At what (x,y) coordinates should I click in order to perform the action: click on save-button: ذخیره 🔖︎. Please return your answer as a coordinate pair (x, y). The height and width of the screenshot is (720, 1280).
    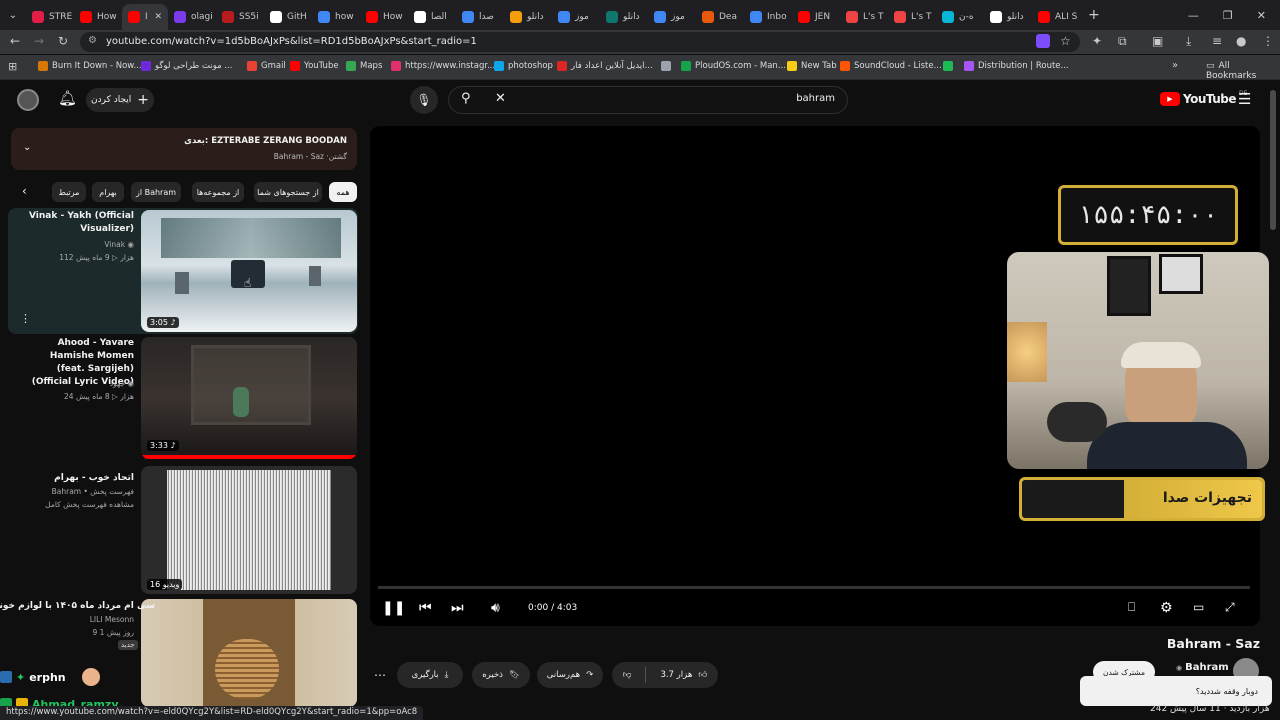
    Looking at the image, I should click on (501, 675).